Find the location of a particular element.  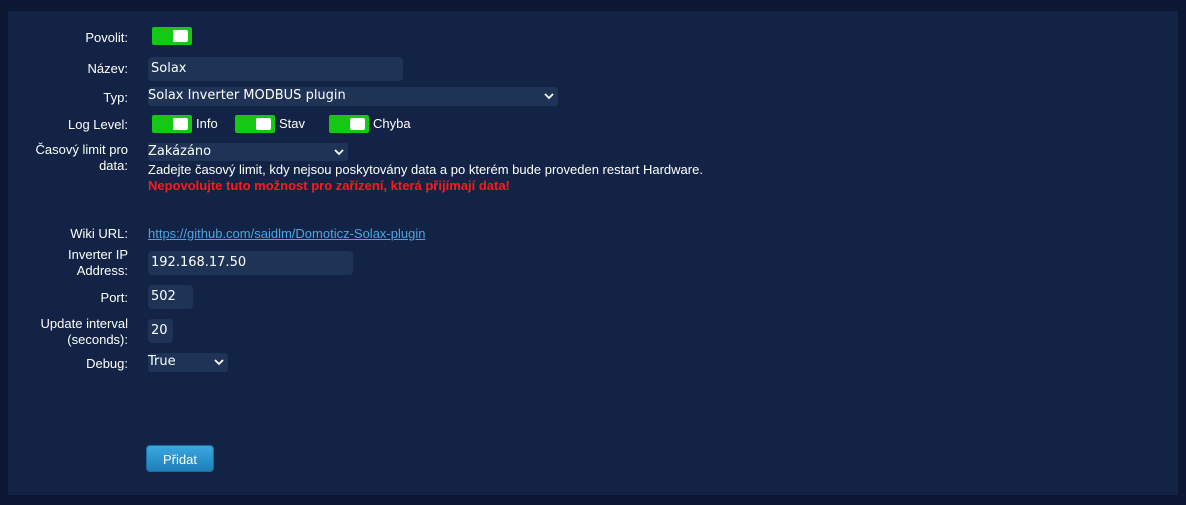

timeout-label: Časový limit pro data: is located at coordinates (64, 158).